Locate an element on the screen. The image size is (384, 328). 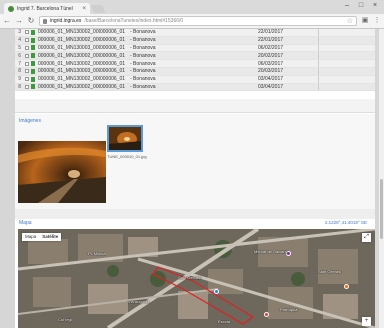
menu-icon: ⋮ is located at coordinates (377, 21).